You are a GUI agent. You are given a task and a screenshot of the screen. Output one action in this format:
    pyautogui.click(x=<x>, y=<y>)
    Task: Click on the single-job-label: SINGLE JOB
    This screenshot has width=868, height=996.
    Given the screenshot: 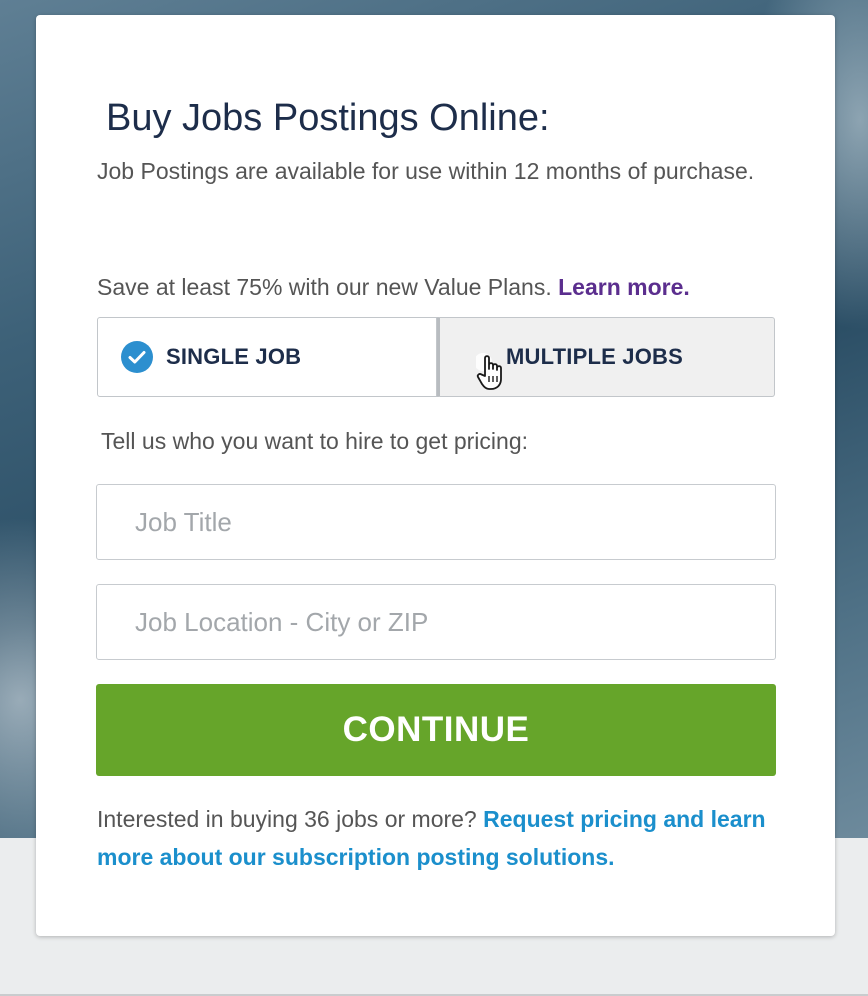 What is the action you would take?
    pyautogui.click(x=234, y=356)
    